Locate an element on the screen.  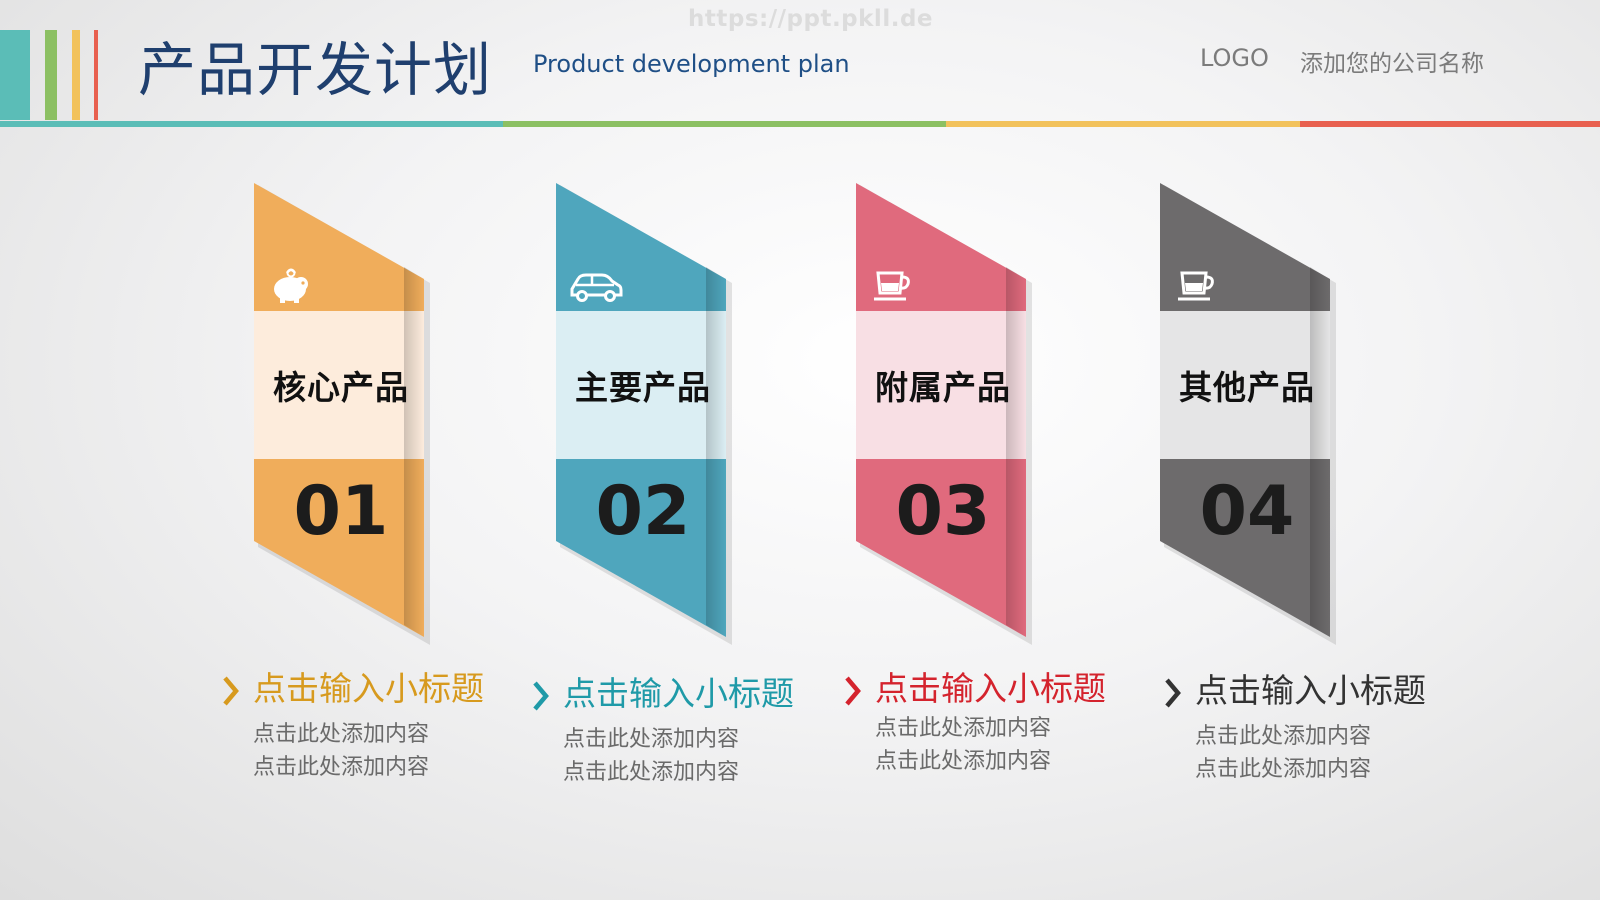
piggy-bank-icon is located at coordinates (292, 285).